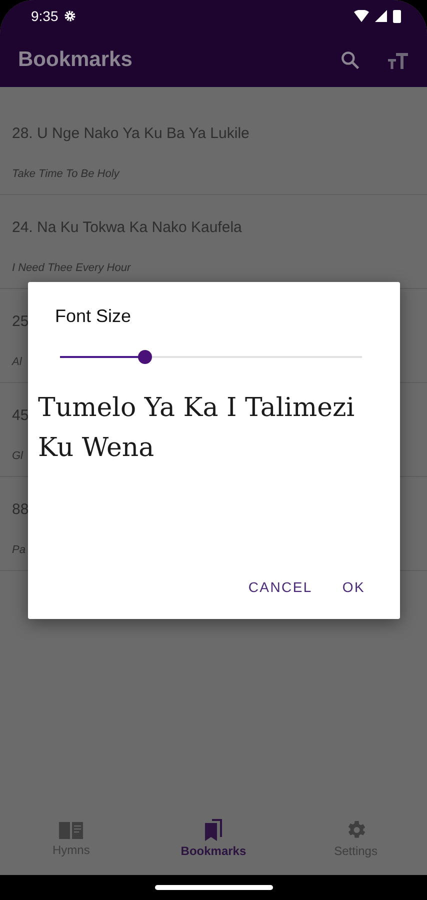 The width and height of the screenshot is (427, 900). I want to click on signal-icon, so click(381, 16).